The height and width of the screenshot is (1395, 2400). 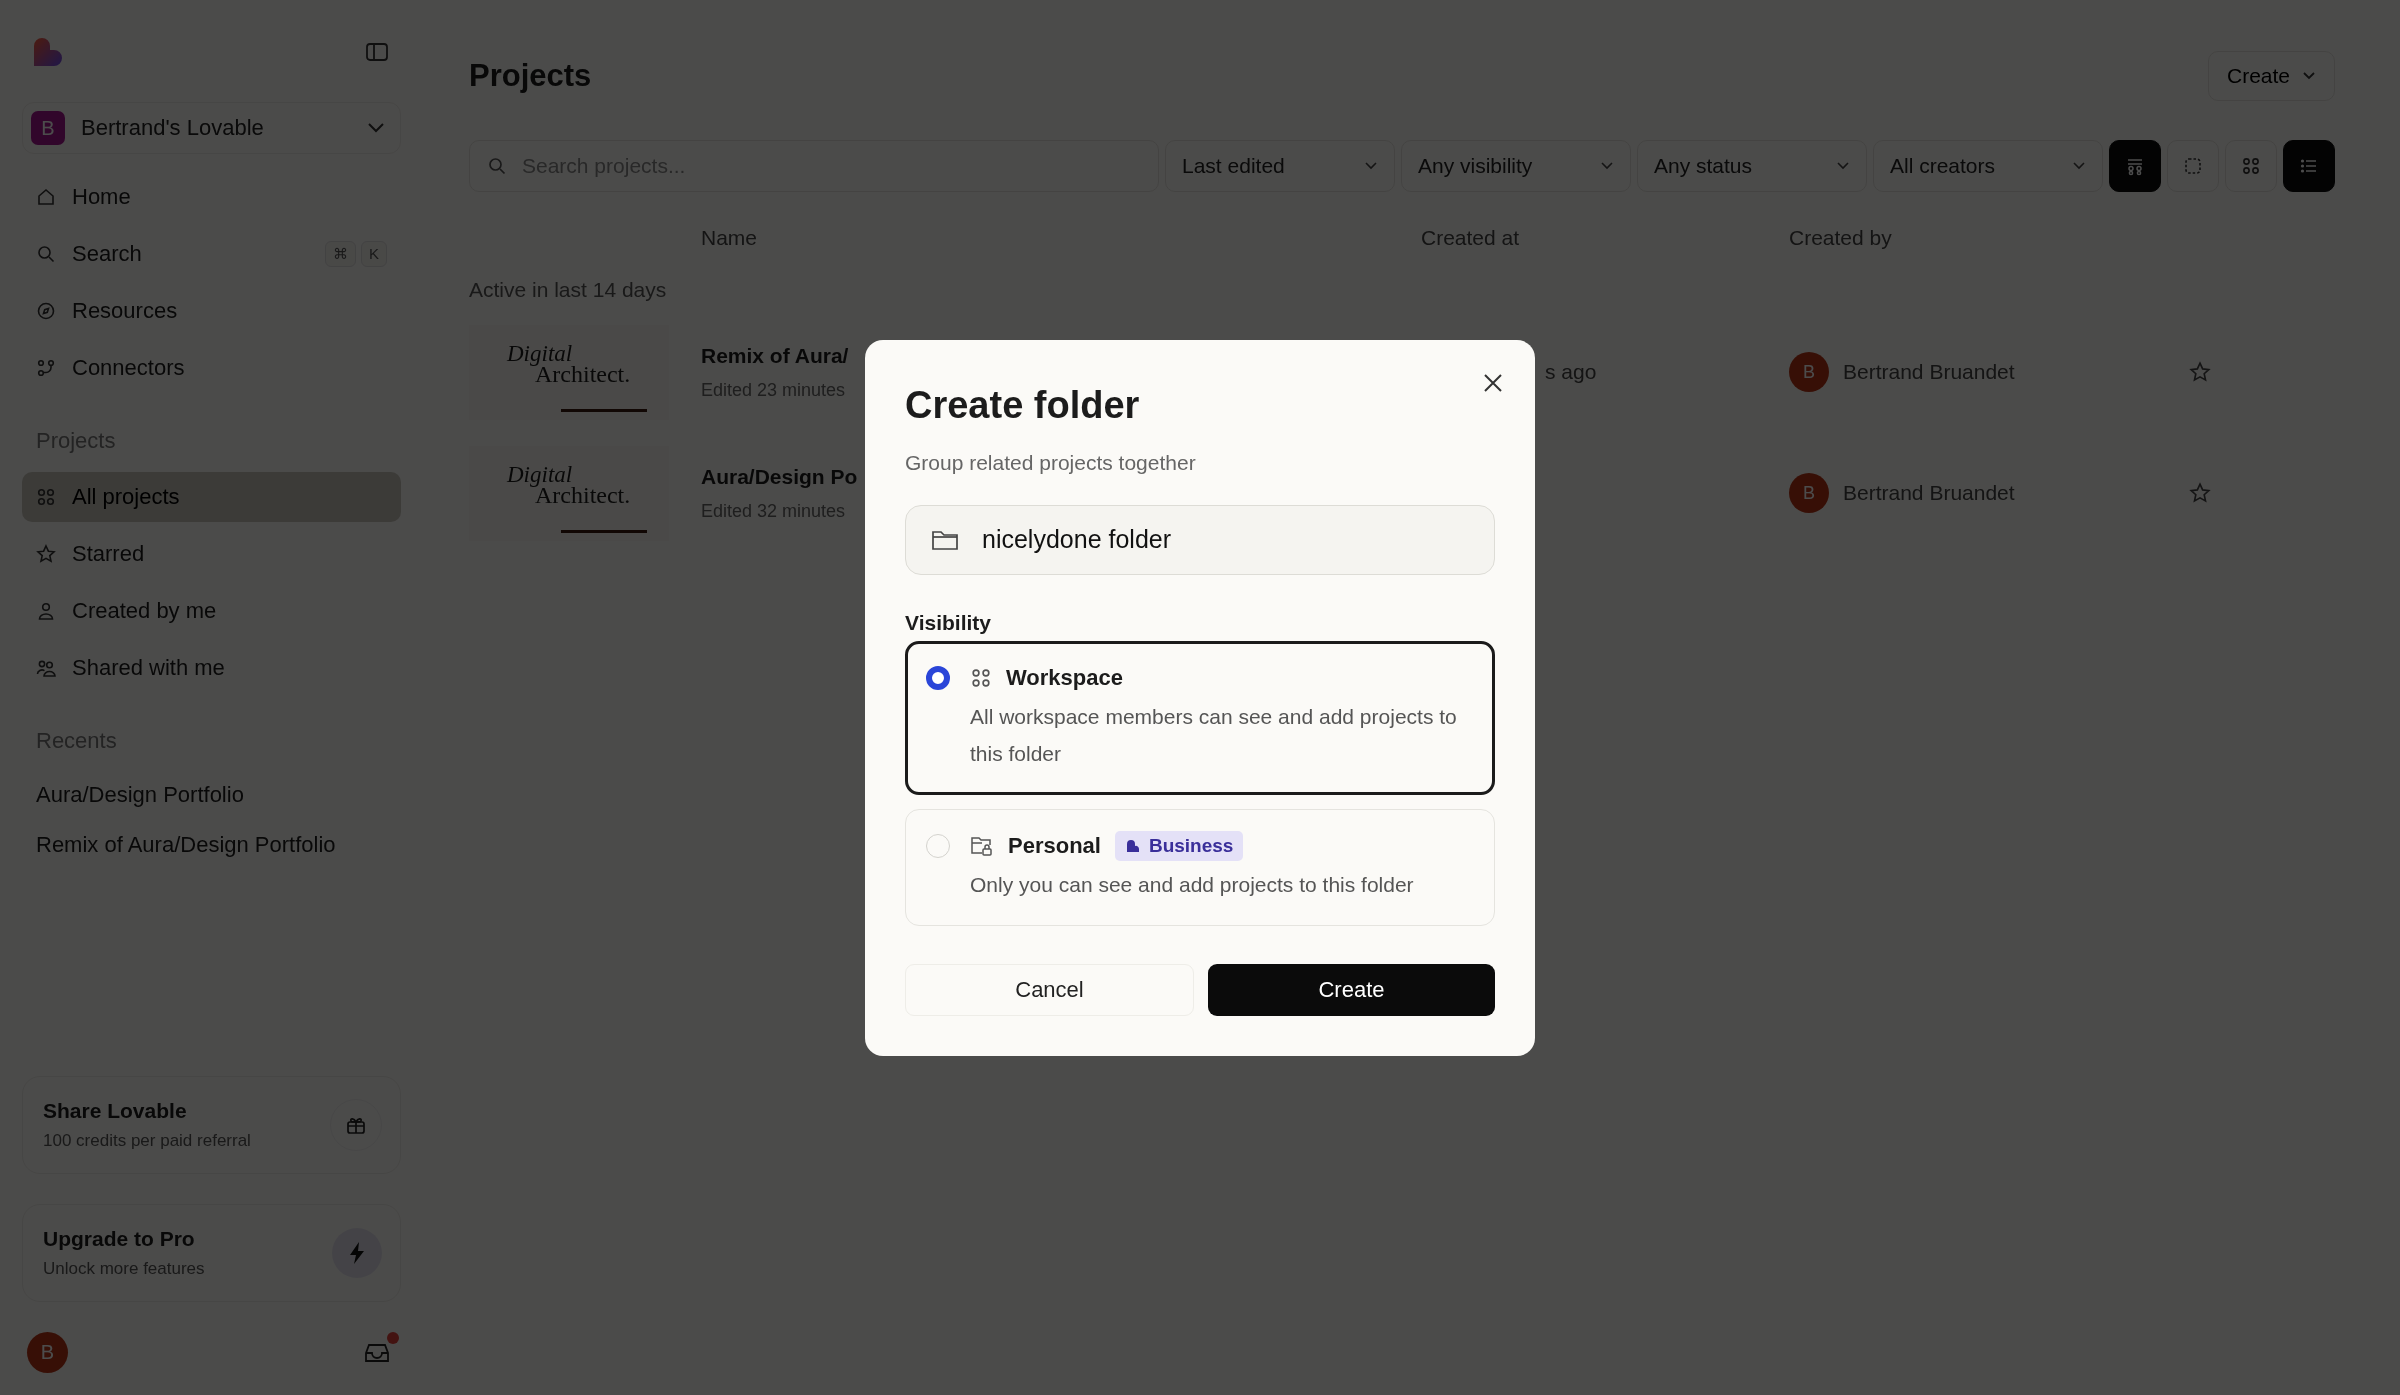 I want to click on folder-name-field: nicelydone folder, so click(x=1200, y=539).